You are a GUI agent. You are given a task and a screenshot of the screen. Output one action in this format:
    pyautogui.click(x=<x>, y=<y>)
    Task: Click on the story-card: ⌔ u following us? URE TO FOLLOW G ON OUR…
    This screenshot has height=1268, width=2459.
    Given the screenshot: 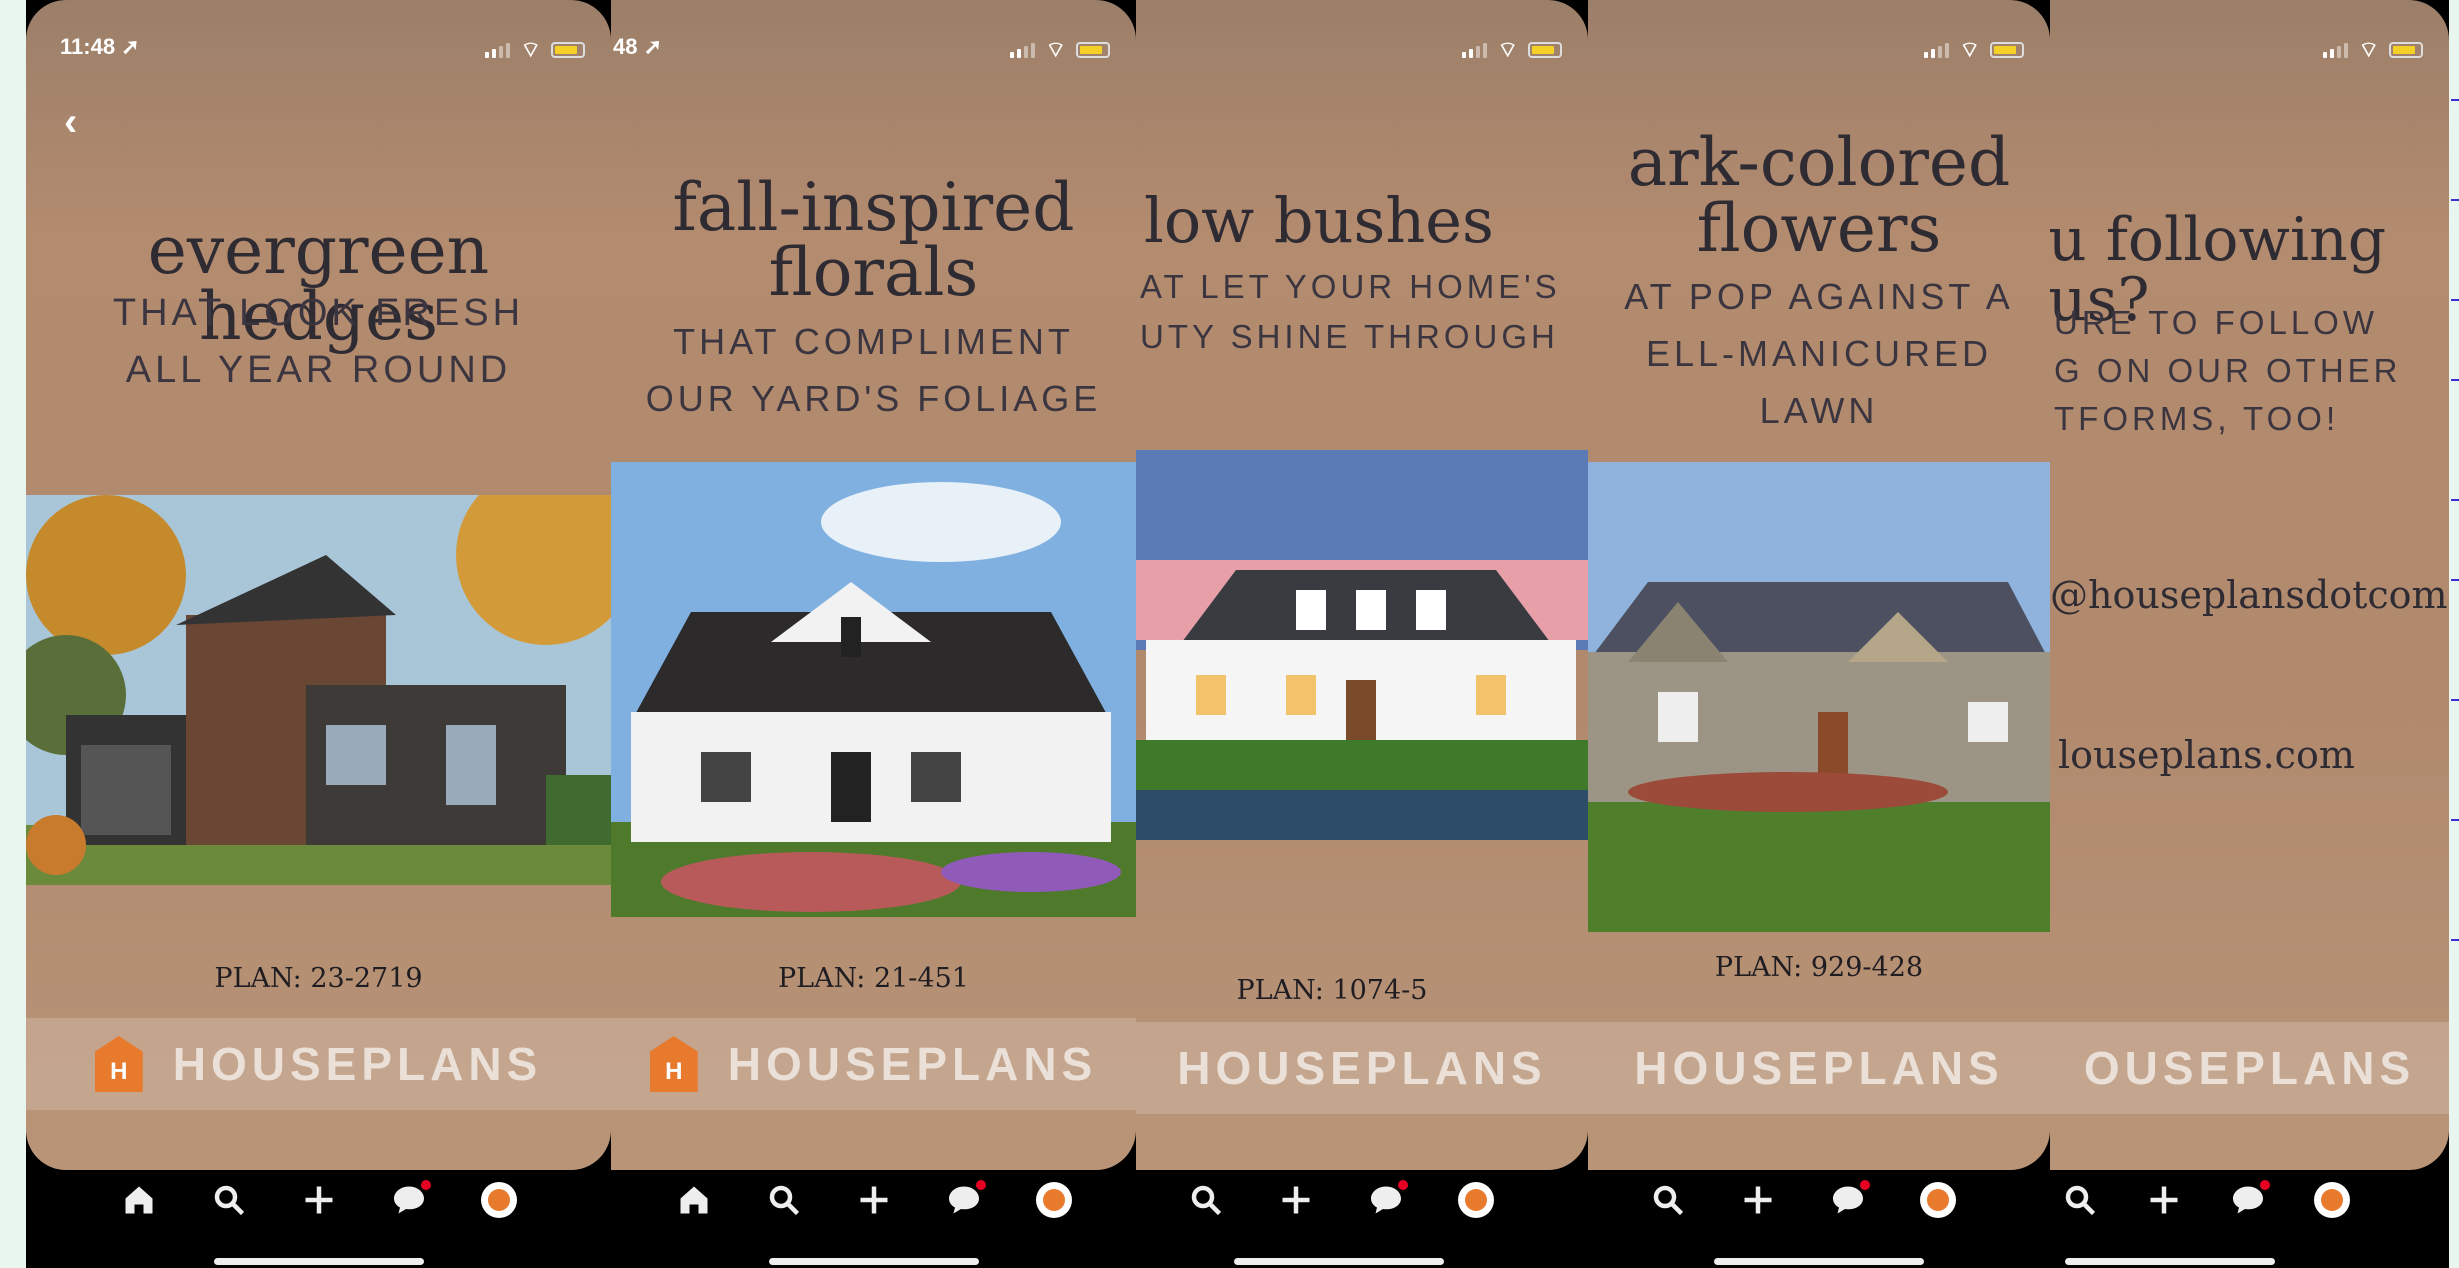 What is the action you would take?
    pyautogui.click(x=2249, y=585)
    